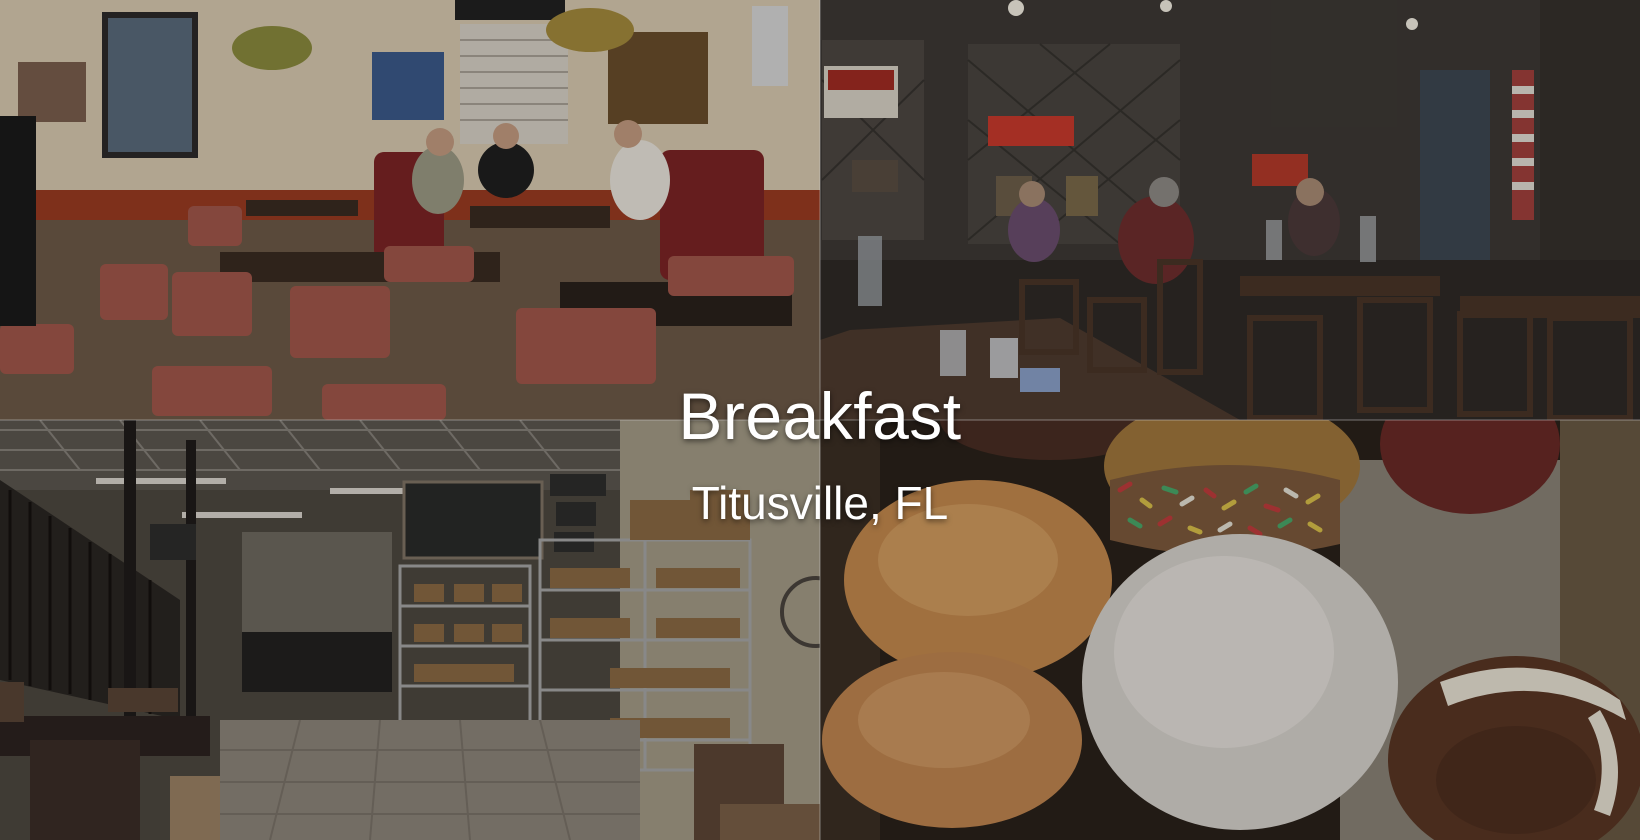  I want to click on location-subtitle: Titusville, FL, so click(820, 503).